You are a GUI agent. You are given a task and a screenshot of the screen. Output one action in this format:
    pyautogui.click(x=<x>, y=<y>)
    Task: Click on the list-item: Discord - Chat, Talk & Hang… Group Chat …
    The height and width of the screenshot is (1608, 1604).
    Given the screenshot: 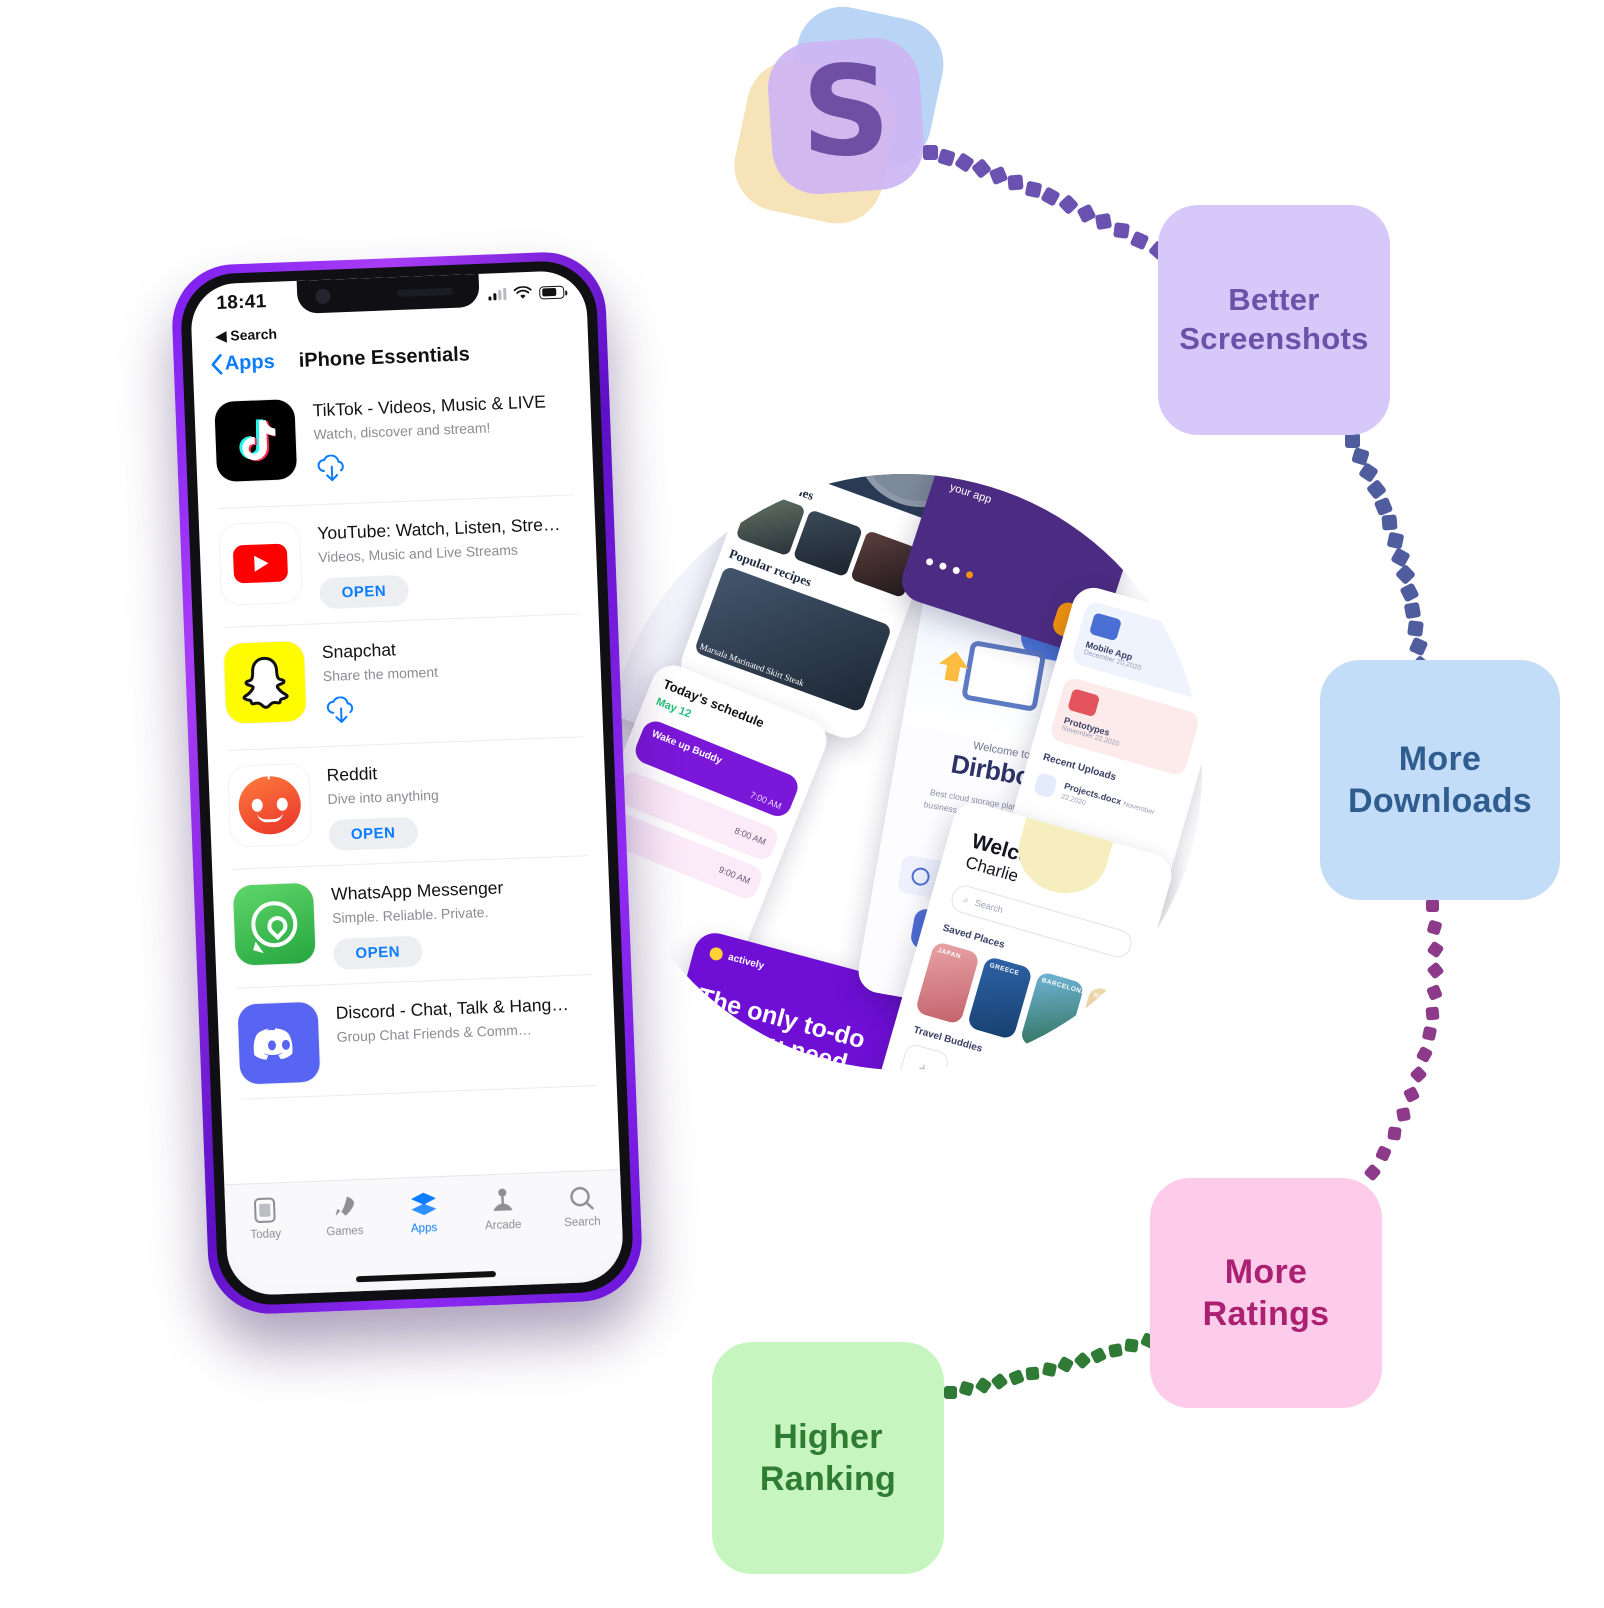 What is the action you would take?
    pyautogui.click(x=416, y=1037)
    